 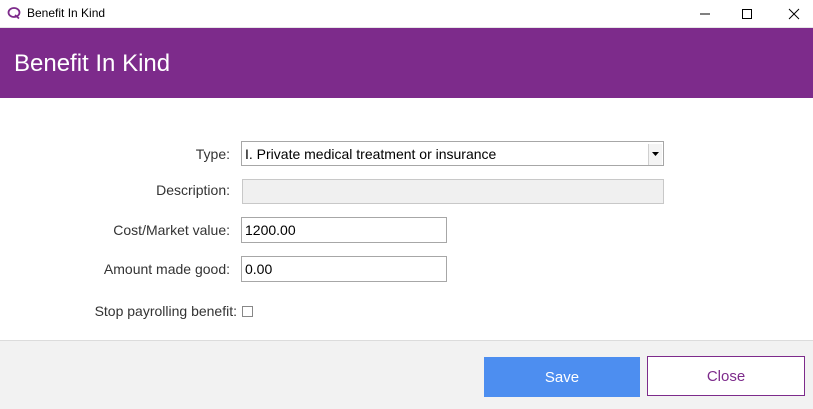 What do you see at coordinates (344, 230) in the screenshot?
I see `cost-input: 1200.00` at bounding box center [344, 230].